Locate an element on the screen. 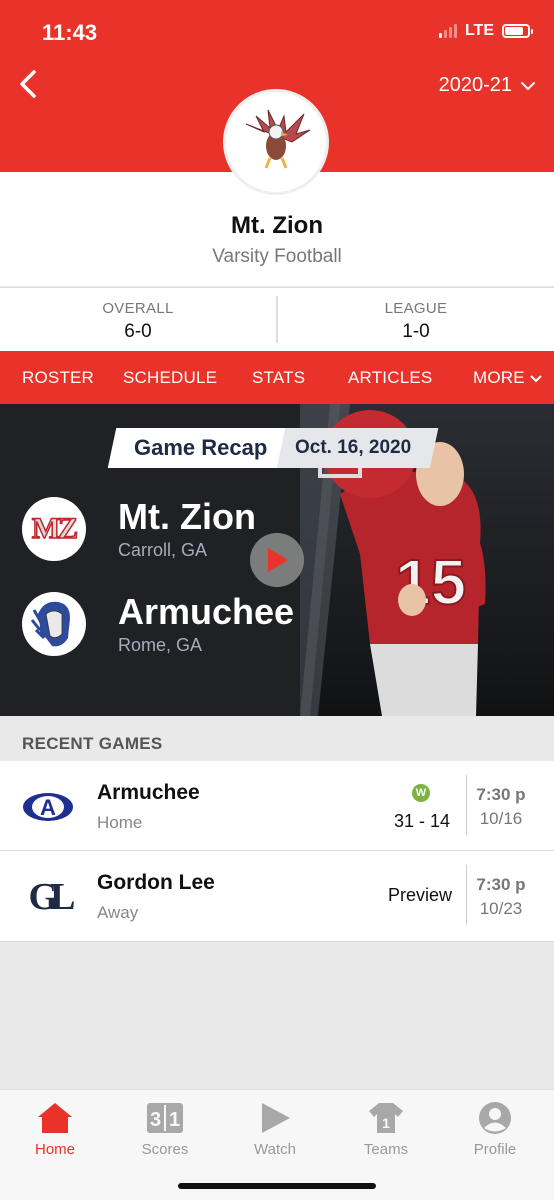  recap-title: Game Recap is located at coordinates (201, 447).